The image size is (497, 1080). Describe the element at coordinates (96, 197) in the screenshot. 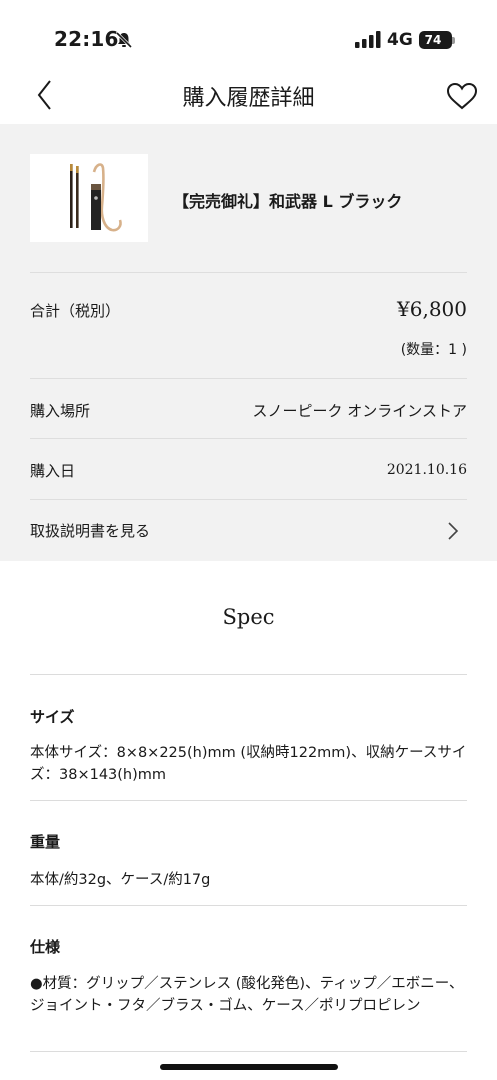

I see `product-image` at that location.